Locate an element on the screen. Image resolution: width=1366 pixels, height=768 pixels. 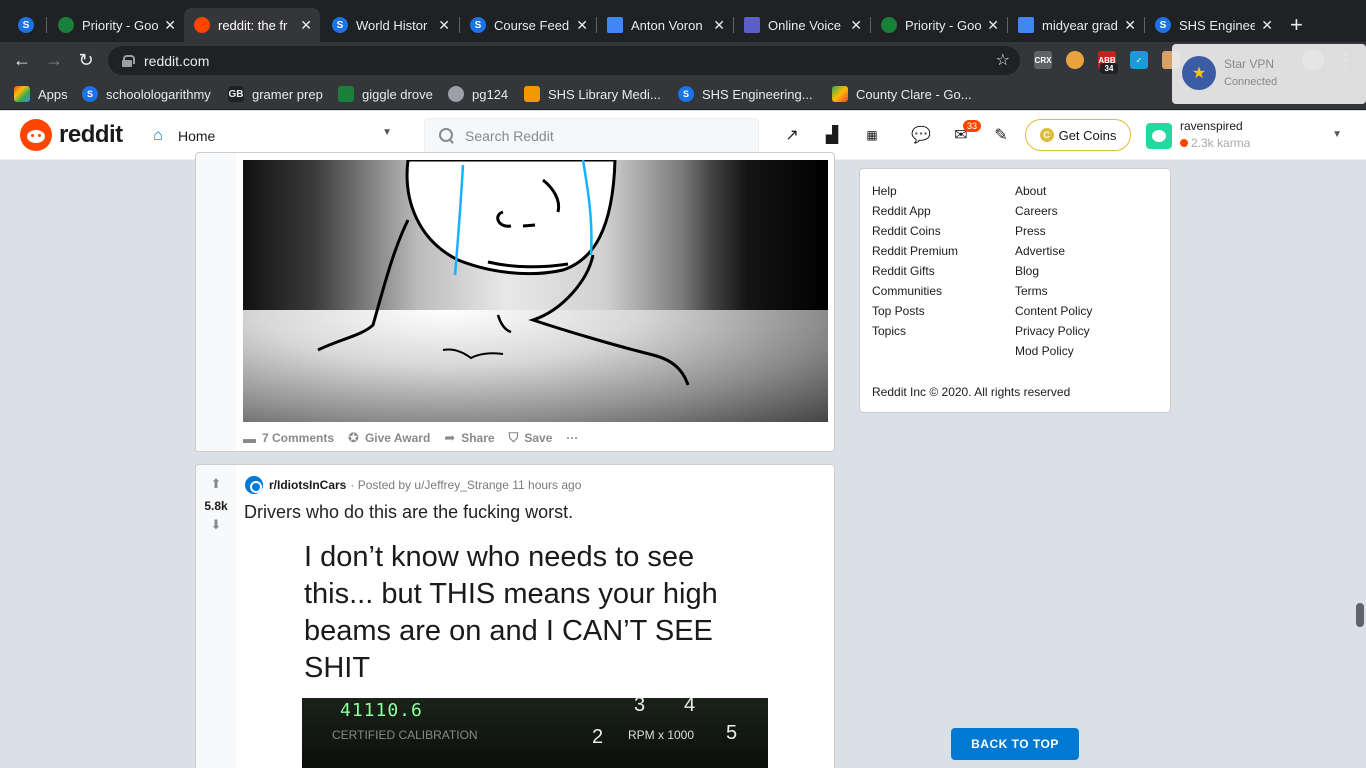
footer-link: Reddit Coins is located at coordinates (906, 231).